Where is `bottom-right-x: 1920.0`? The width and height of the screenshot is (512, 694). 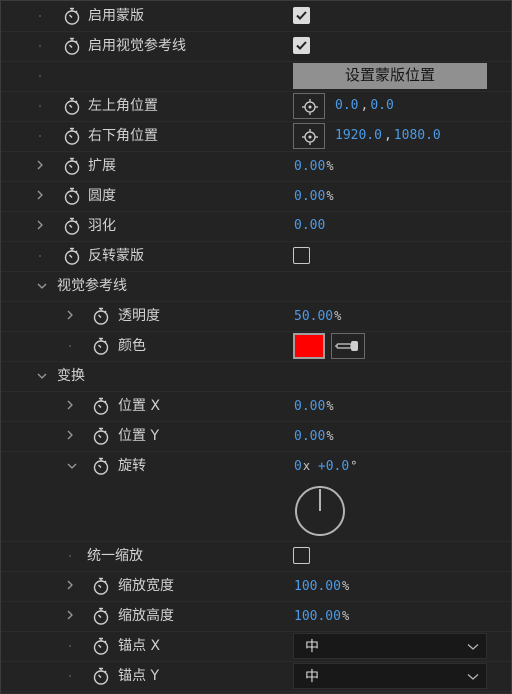 bottom-right-x: 1920.0 is located at coordinates (358, 135).